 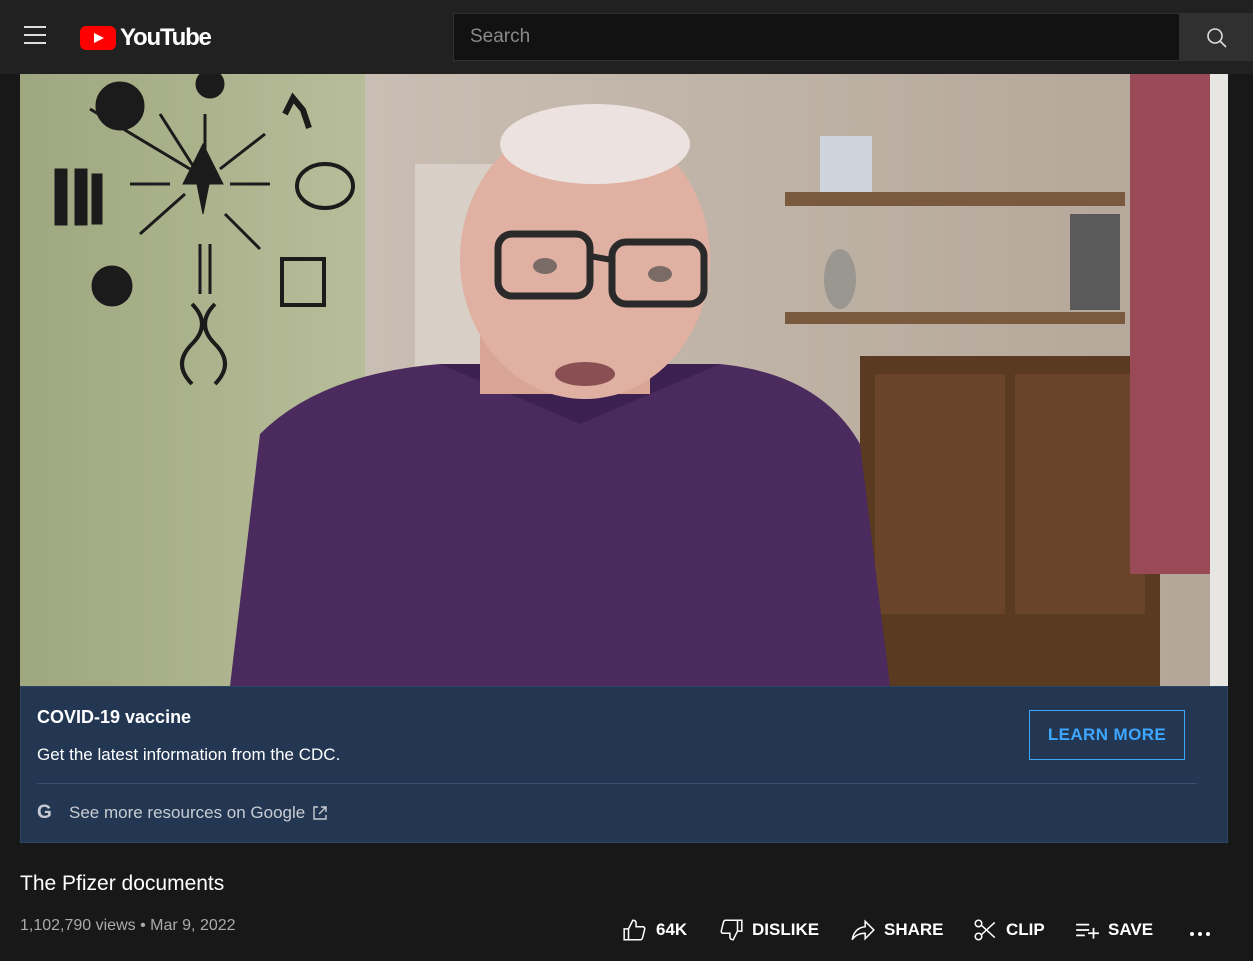 I want to click on youtube-logo: YouTube, so click(x=146, y=38).